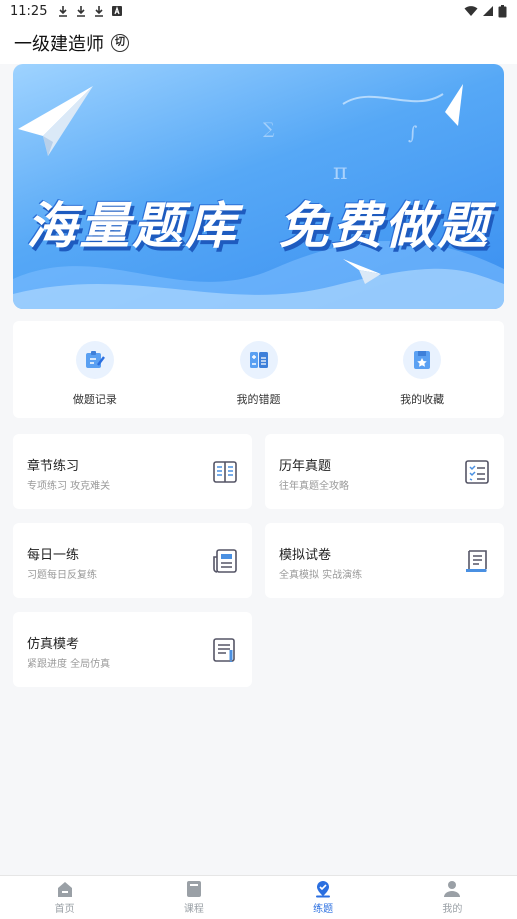 This screenshot has width=517, height=919. Describe the element at coordinates (53, 466) in the screenshot. I see `practice-card-title: 章节练习` at that location.